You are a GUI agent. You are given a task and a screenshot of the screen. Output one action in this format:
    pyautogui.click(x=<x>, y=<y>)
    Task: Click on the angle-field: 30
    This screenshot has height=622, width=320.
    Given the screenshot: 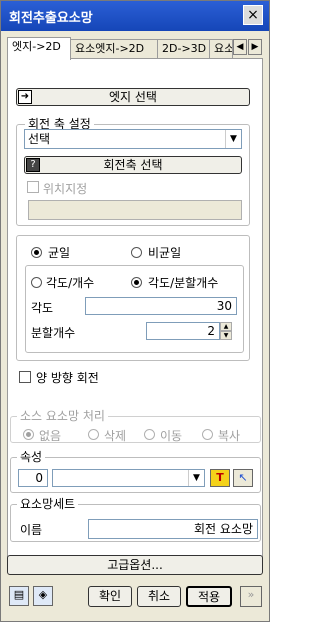 What is the action you would take?
    pyautogui.click(x=161, y=306)
    